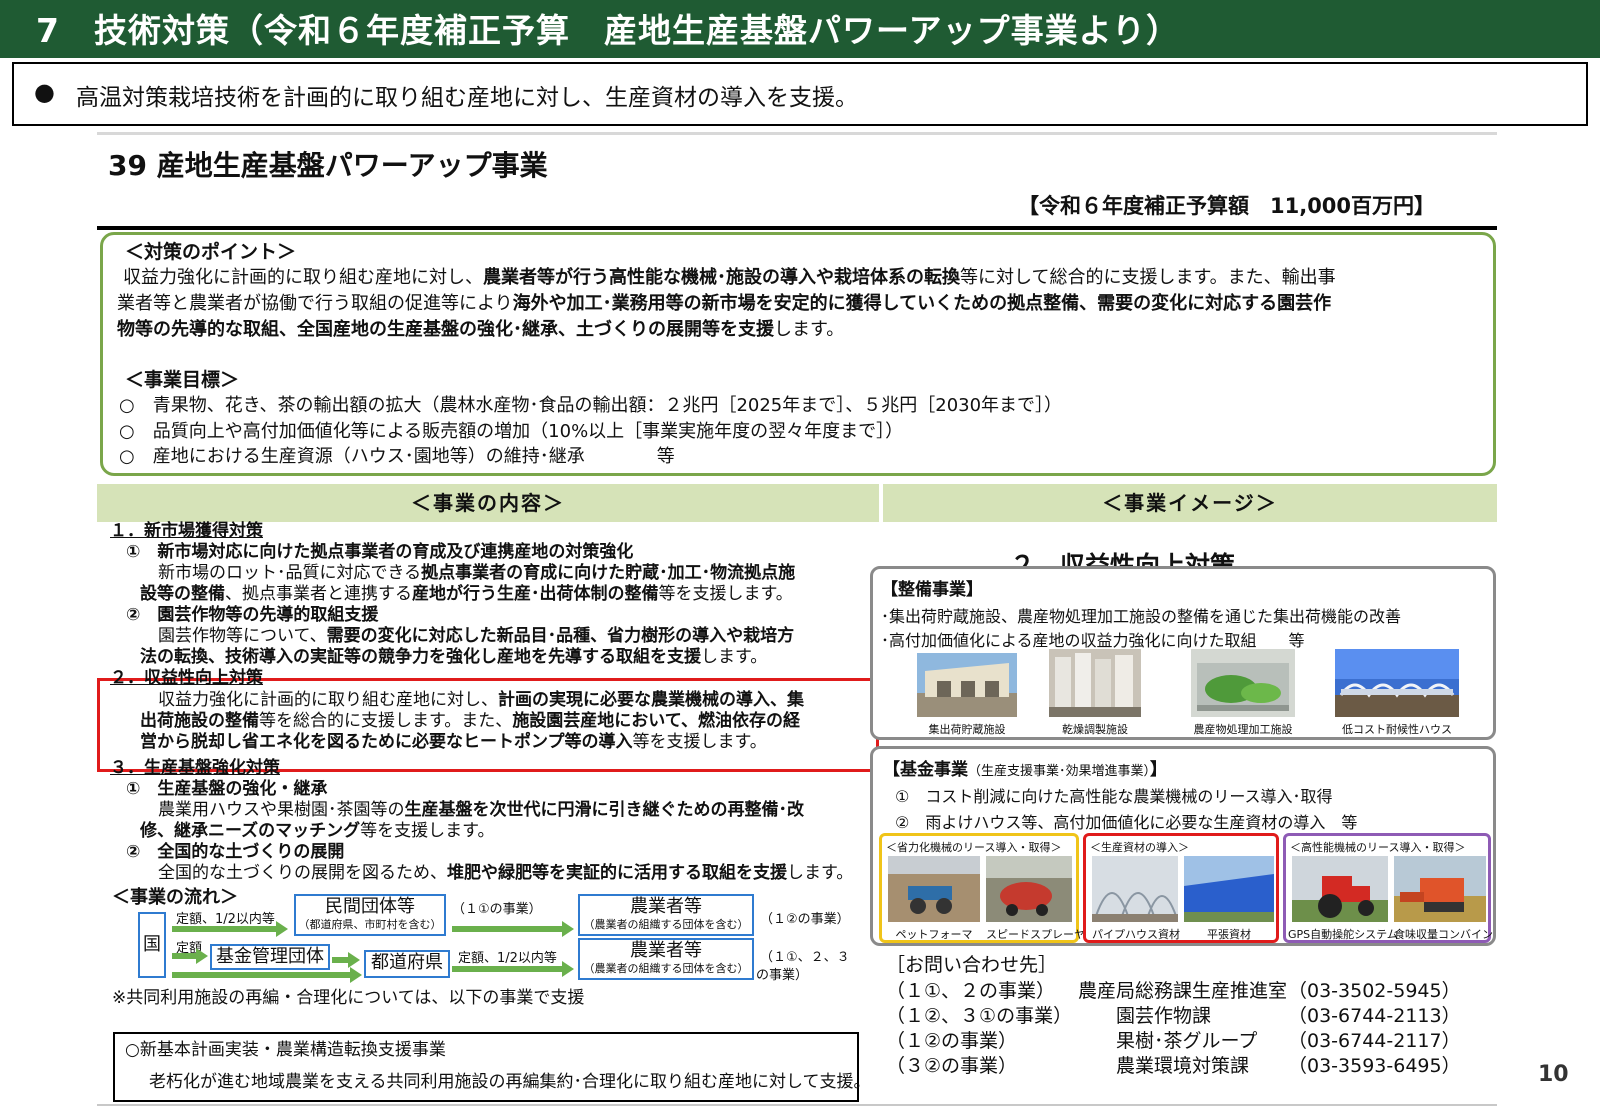  What do you see at coordinates (467, 98) in the screenshot?
I see `summary-text: 高温対策栽培技術を計画的に取り組む産地に対し、生産資材の導入を支援。` at bounding box center [467, 98].